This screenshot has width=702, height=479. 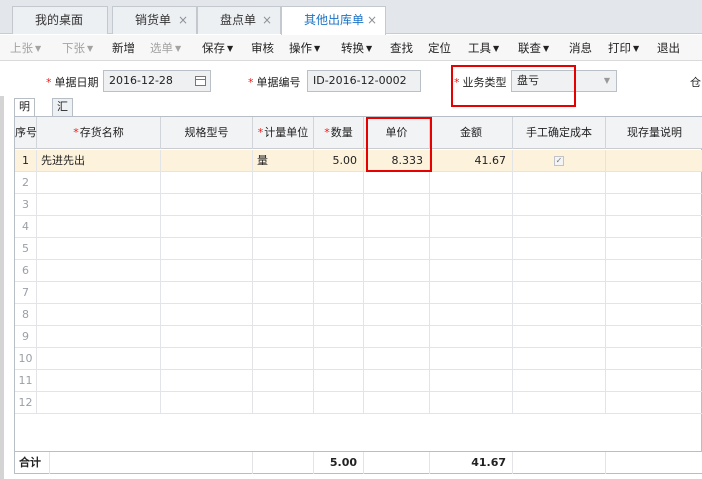 What do you see at coordinates (339, 133) in the screenshot?
I see `header-qty: *数量` at bounding box center [339, 133].